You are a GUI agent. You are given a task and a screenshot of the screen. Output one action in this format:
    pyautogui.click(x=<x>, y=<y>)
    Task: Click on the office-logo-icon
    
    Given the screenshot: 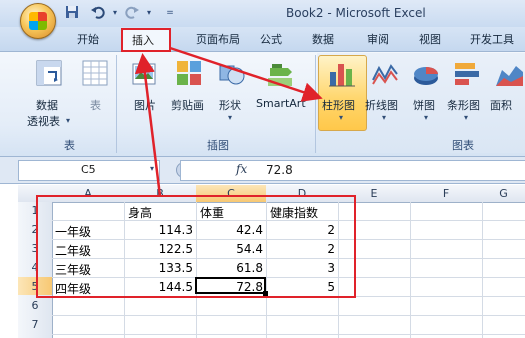 What is the action you would take?
    pyautogui.click(x=38, y=21)
    